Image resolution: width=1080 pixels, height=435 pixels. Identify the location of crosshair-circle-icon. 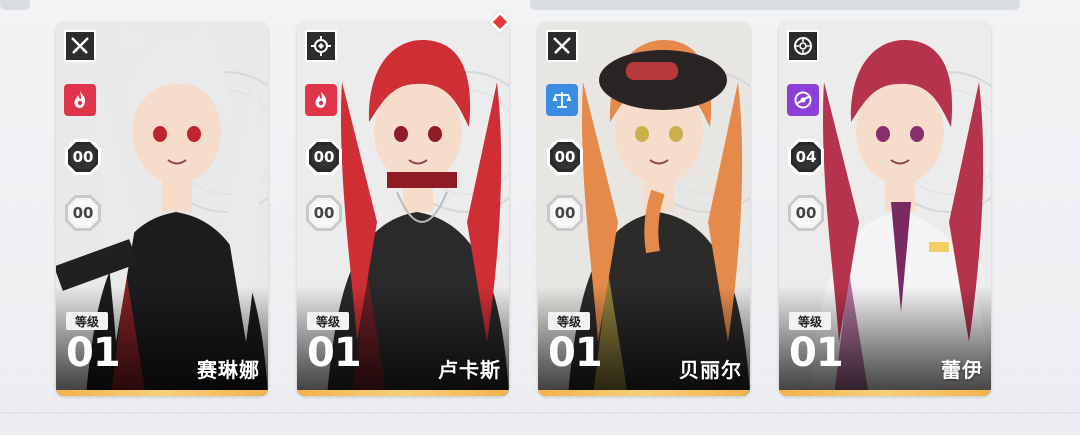
(803, 46).